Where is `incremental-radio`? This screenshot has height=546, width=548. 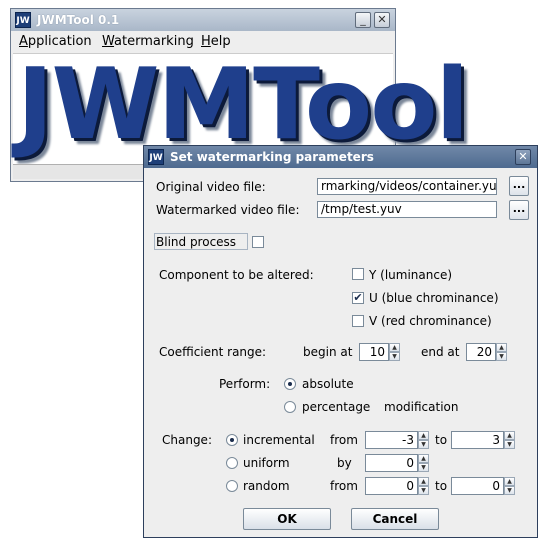
incremental-radio is located at coordinates (232, 440).